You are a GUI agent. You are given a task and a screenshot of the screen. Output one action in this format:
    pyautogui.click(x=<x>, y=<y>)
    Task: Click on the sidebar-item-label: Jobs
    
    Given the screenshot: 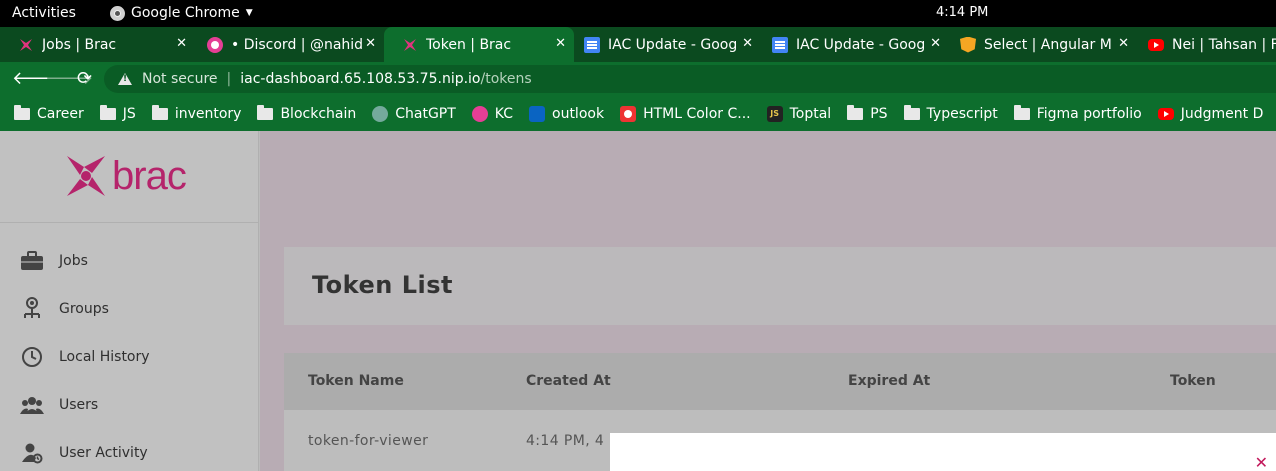 What is the action you would take?
    pyautogui.click(x=73, y=261)
    